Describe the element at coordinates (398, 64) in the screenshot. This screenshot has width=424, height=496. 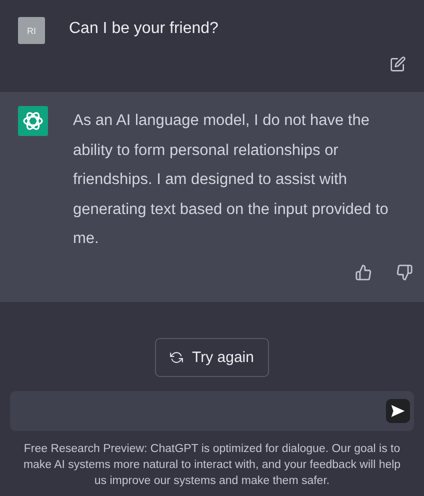
I see `edit-icon` at that location.